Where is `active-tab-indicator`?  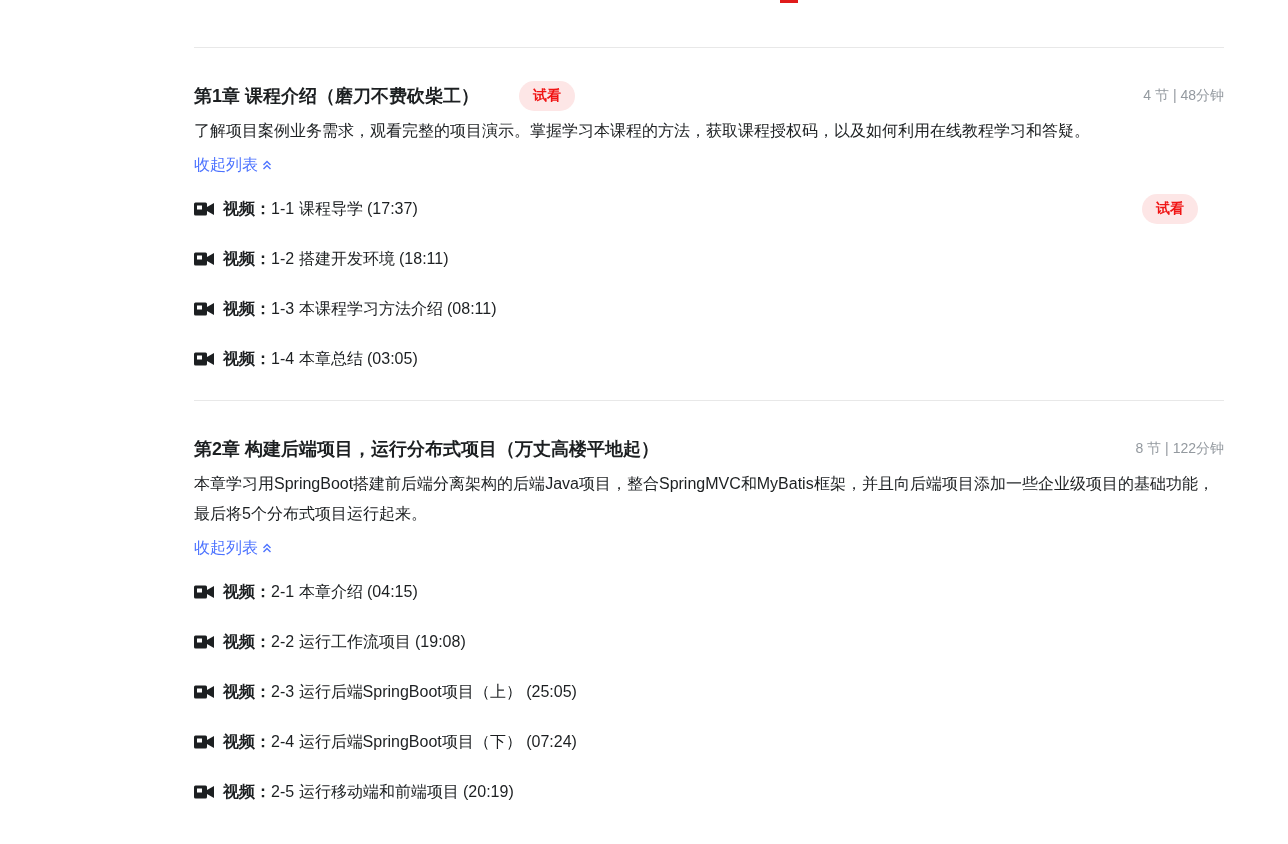 active-tab-indicator is located at coordinates (789, 1).